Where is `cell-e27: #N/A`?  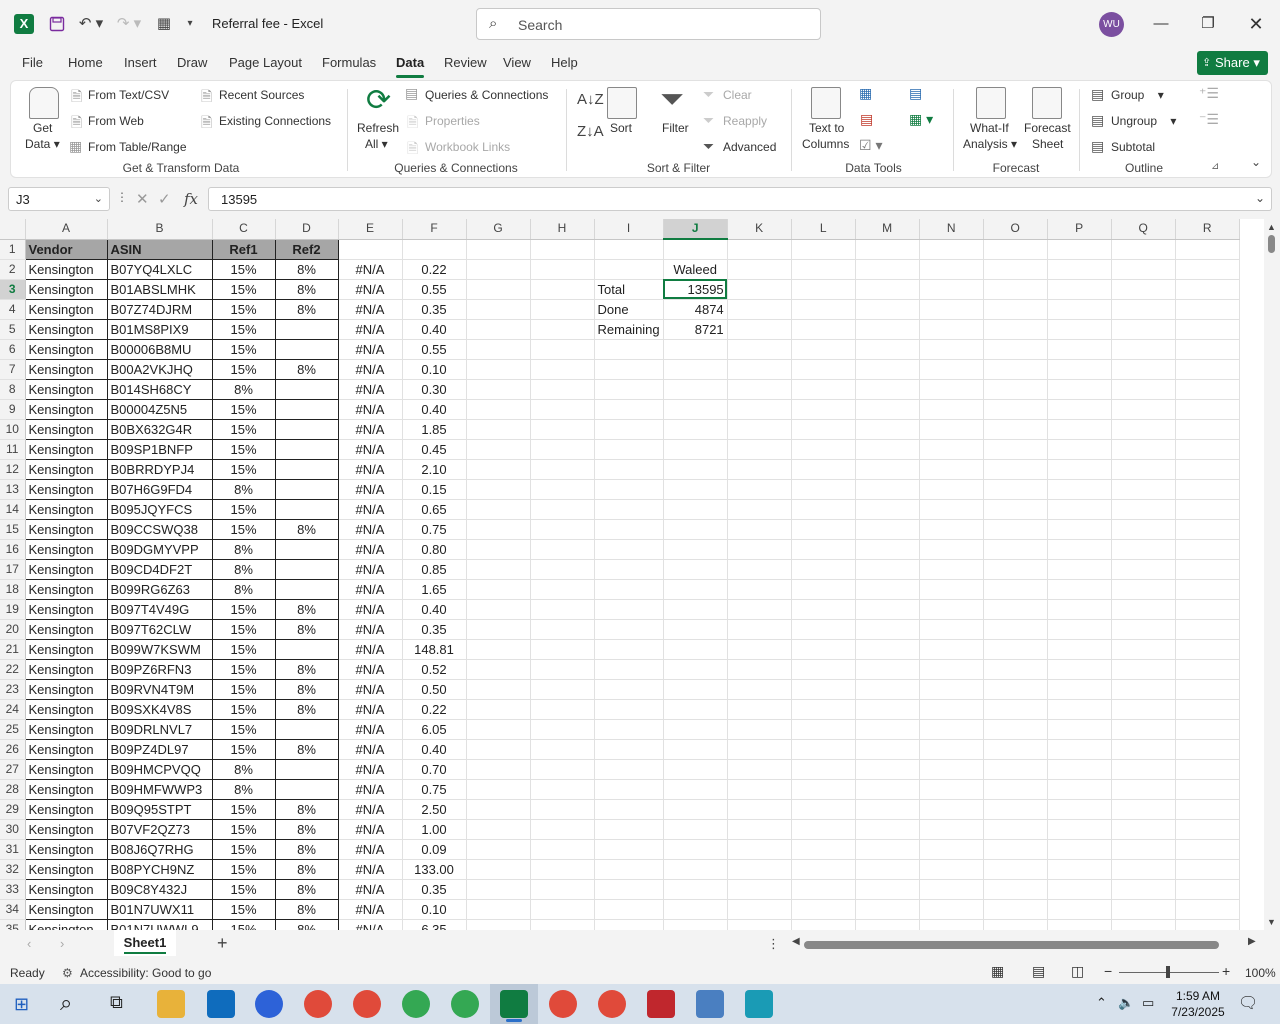
cell-e27: #N/A is located at coordinates (370, 769).